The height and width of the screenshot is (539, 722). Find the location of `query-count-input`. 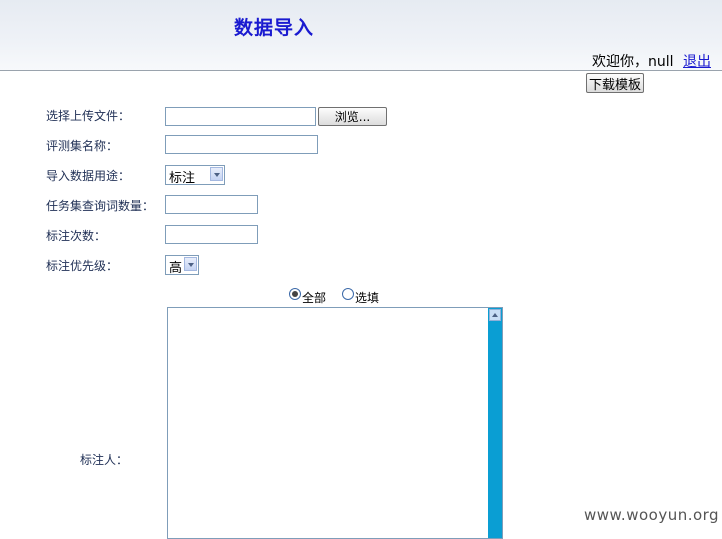

query-count-input is located at coordinates (211, 204).